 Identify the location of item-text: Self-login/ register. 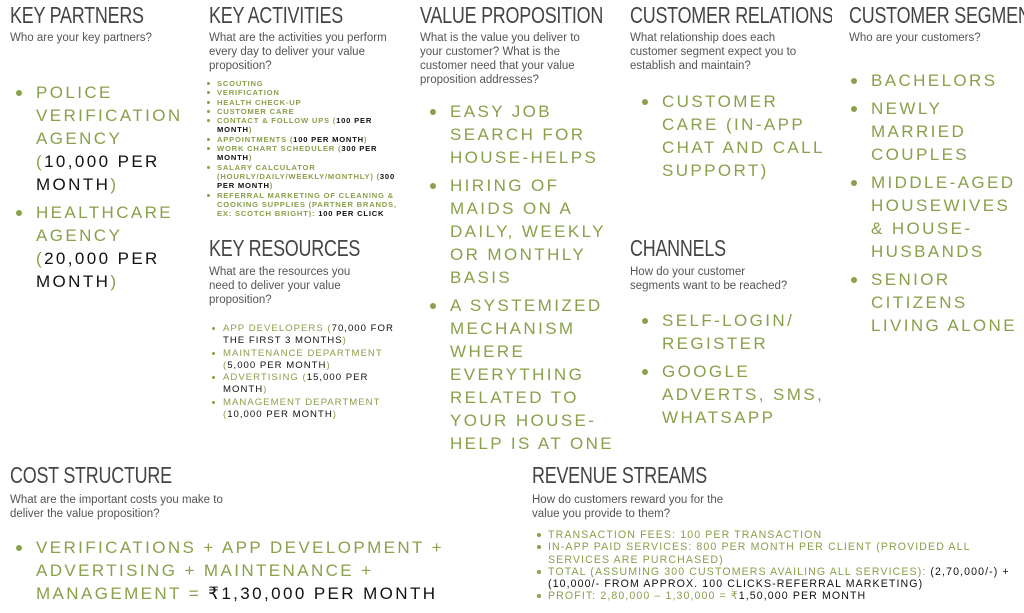
(728, 332).